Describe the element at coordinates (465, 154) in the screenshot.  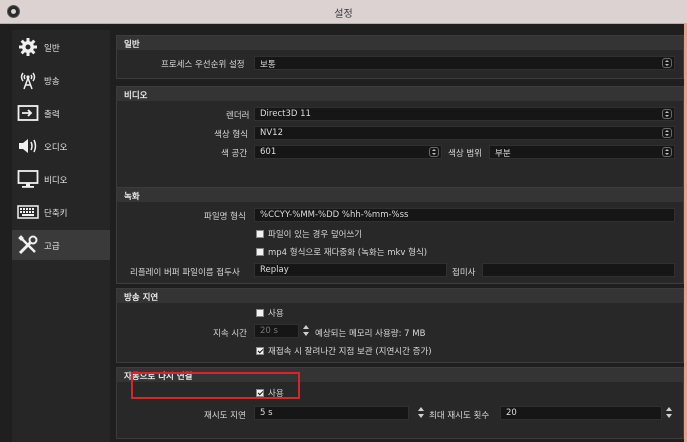
I see `color-range-label: 색상 범위` at that location.